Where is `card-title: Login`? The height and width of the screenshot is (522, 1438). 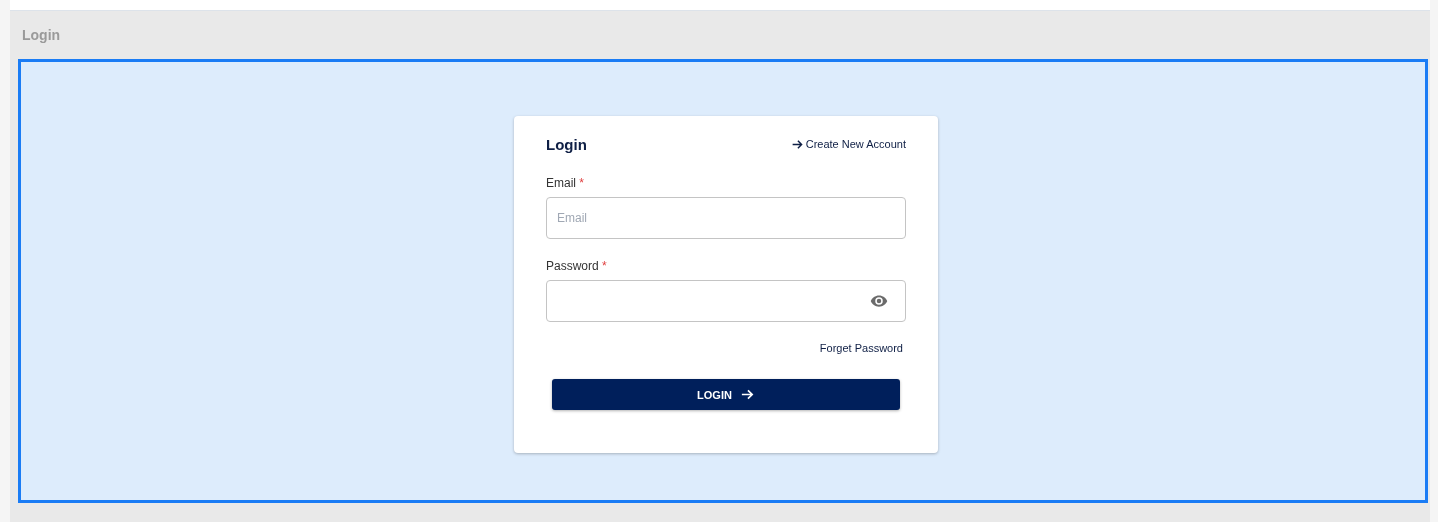 card-title: Login is located at coordinates (566, 144).